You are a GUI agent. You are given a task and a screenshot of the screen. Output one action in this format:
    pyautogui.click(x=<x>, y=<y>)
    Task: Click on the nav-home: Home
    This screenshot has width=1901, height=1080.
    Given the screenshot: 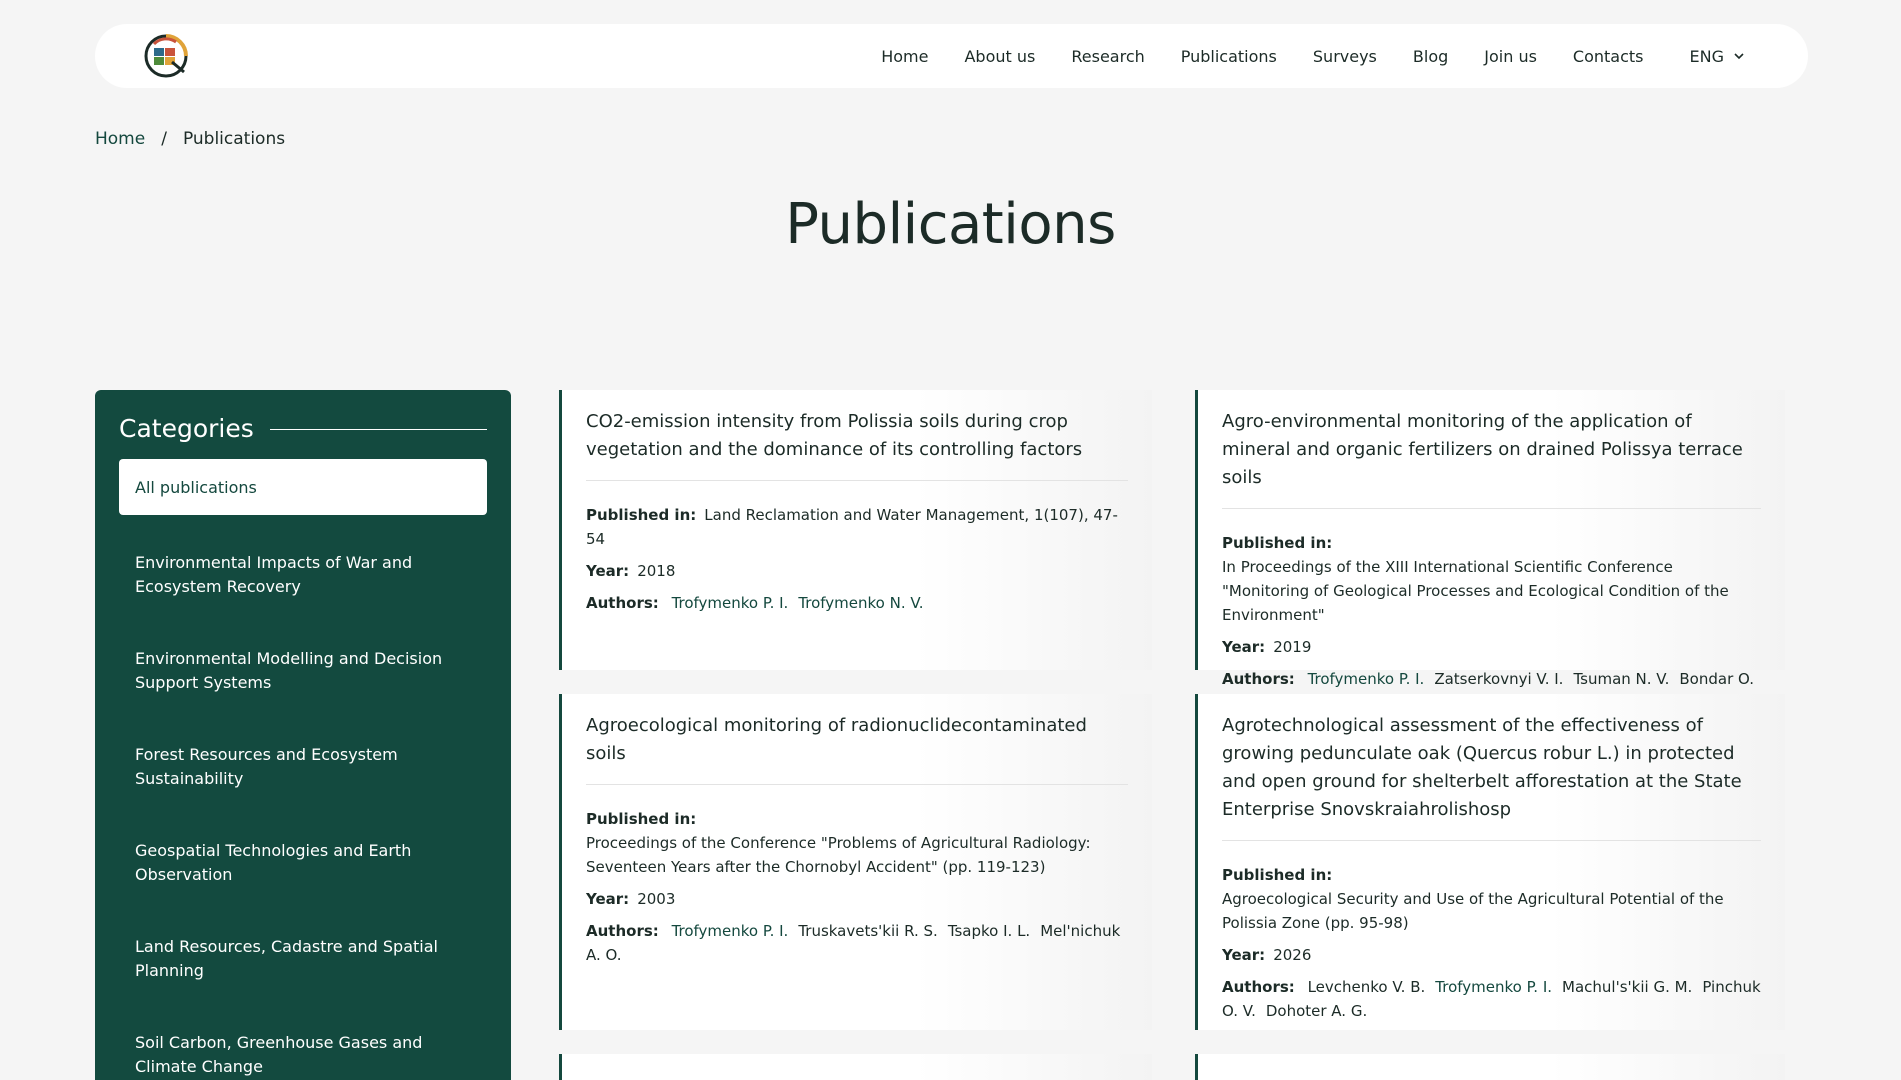 What is the action you would take?
    pyautogui.click(x=904, y=56)
    